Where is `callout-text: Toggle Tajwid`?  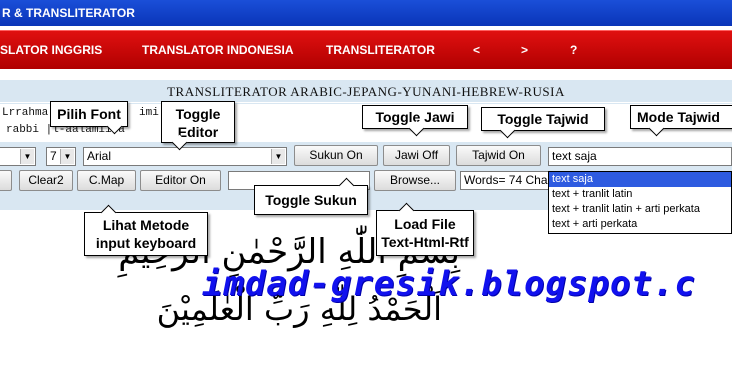 callout-text: Toggle Tajwid is located at coordinates (543, 119).